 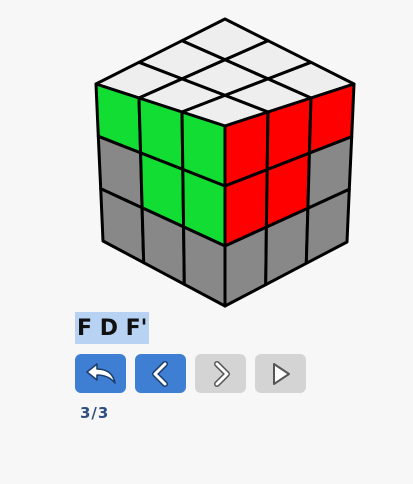 I want to click on play-icon, so click(x=281, y=373).